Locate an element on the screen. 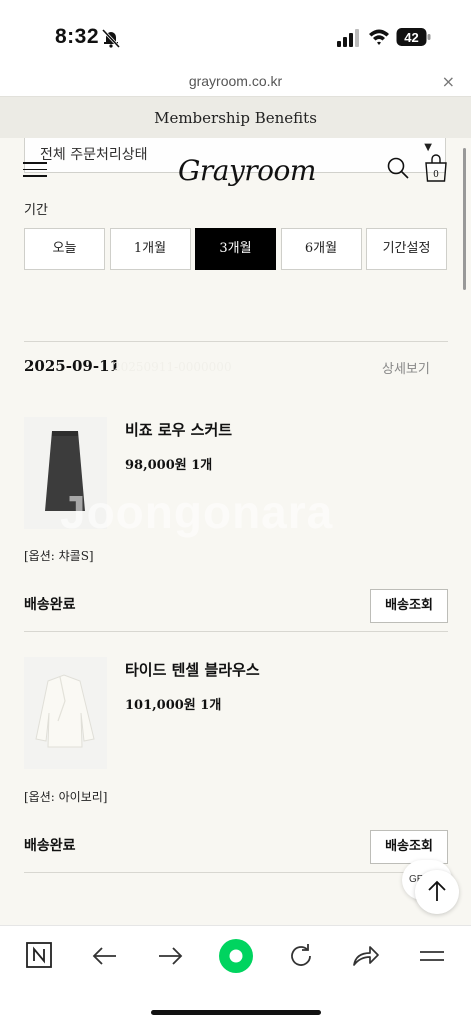  blouse-image is located at coordinates (65, 713).